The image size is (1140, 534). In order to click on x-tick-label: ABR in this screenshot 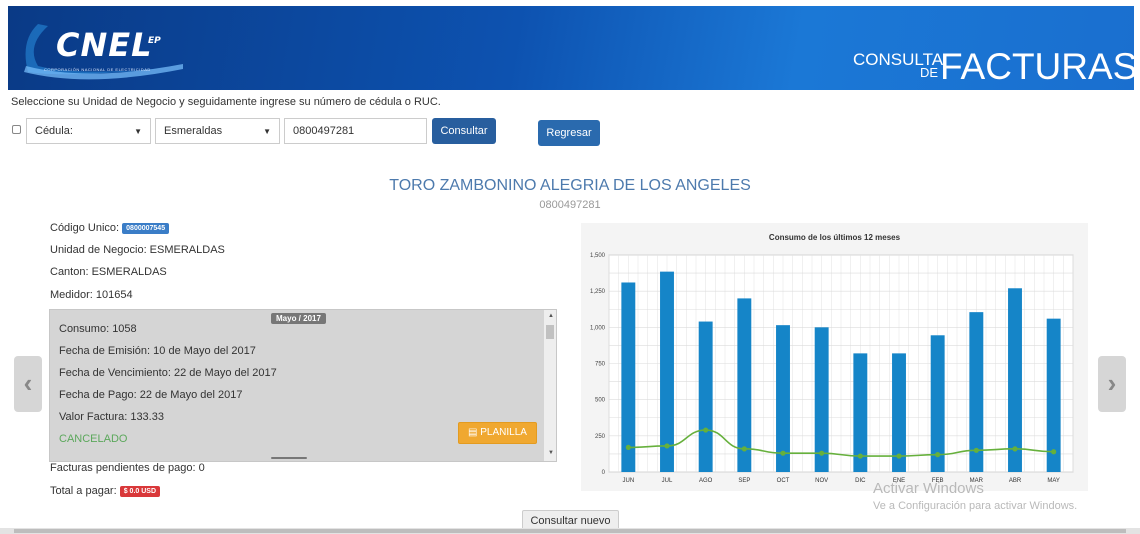, I will do `click(1015, 481)`.